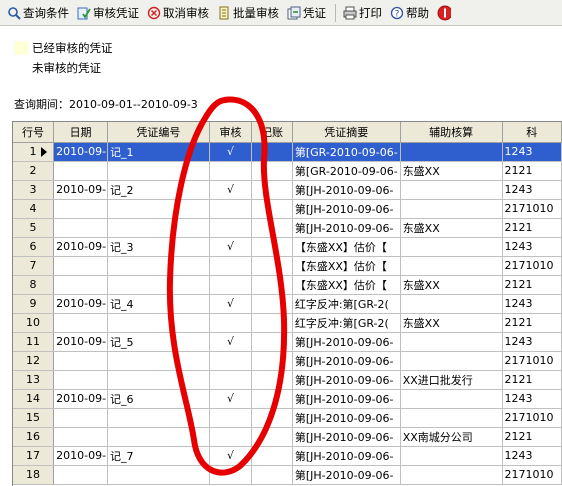 This screenshot has width=562, height=486. What do you see at coordinates (314, 12) in the screenshot?
I see `voucher-label: 凭证` at bounding box center [314, 12].